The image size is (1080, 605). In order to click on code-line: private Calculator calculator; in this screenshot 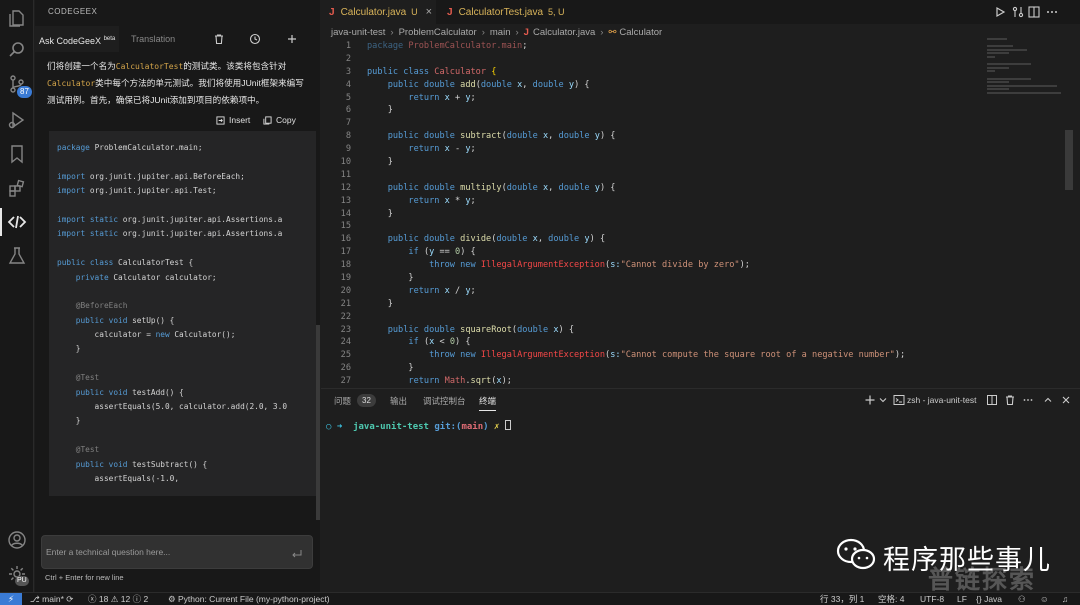, I will do `click(146, 277)`.